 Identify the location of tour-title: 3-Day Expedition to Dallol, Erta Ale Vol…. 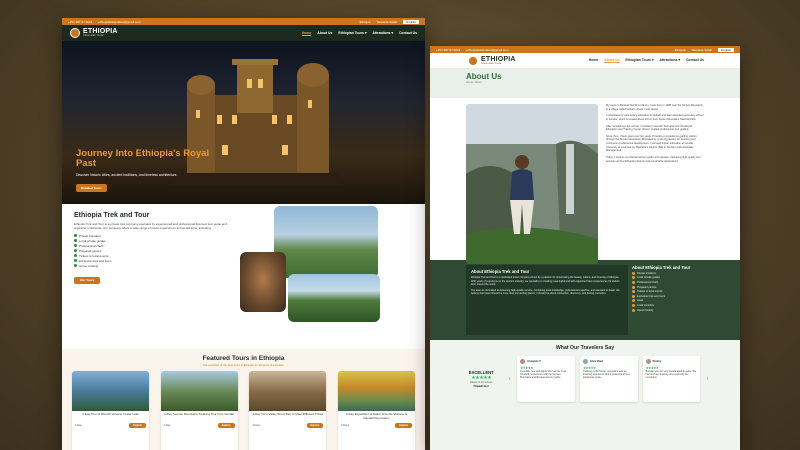
(376, 416).